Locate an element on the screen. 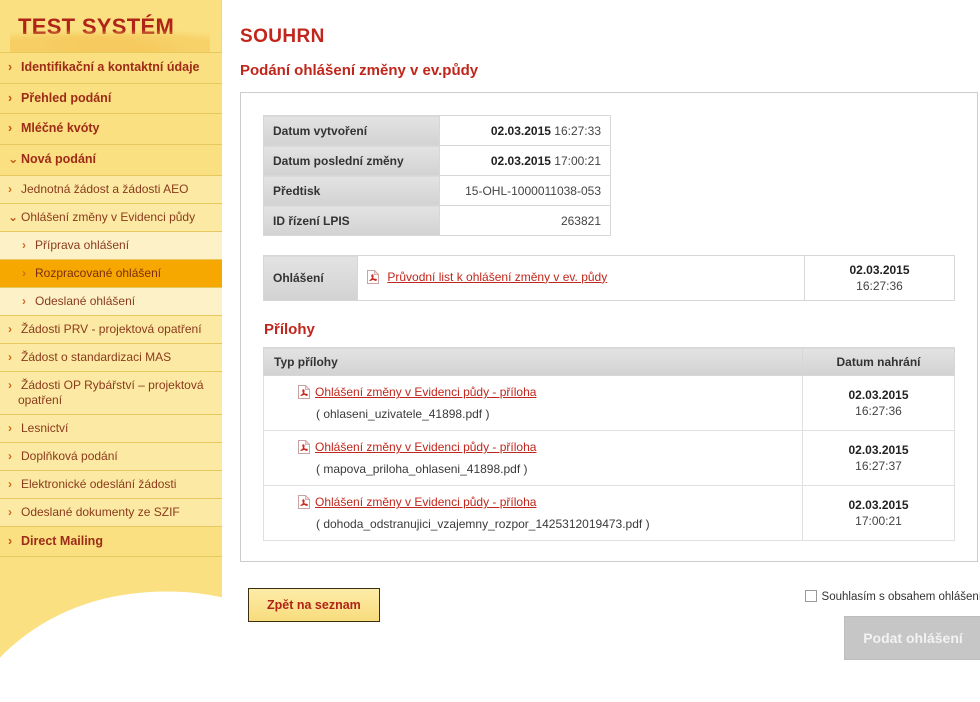 Image resolution: width=980 pixels, height=702 pixels. sidebar-item-1: › Přehled podání is located at coordinates (111, 98).